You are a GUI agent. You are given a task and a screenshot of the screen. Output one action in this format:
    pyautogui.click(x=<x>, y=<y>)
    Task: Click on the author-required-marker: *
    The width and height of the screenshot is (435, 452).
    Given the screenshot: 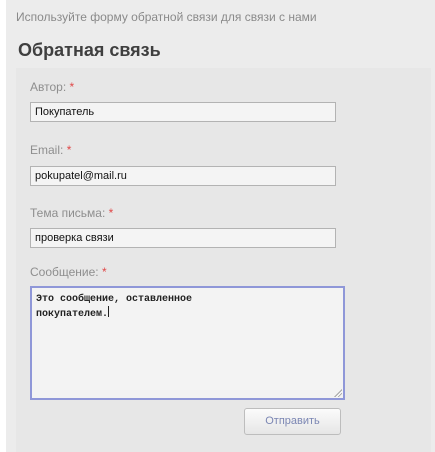 What is the action you would take?
    pyautogui.click(x=72, y=87)
    